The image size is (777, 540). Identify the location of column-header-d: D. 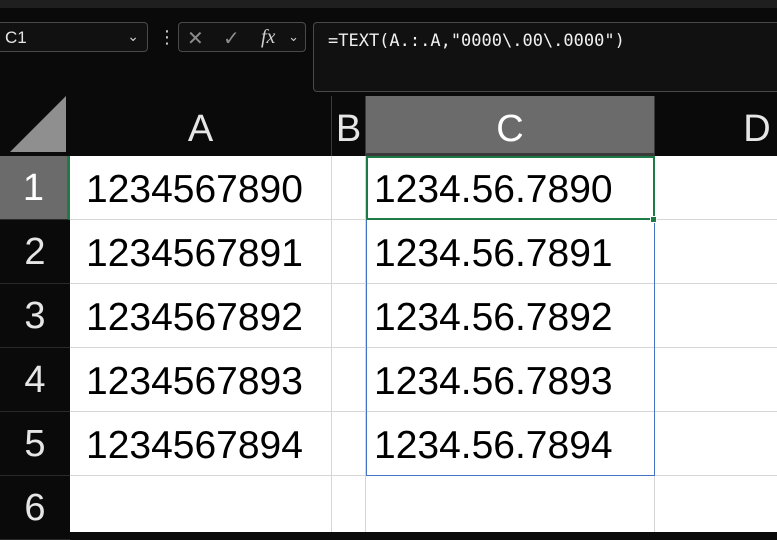
(716, 126).